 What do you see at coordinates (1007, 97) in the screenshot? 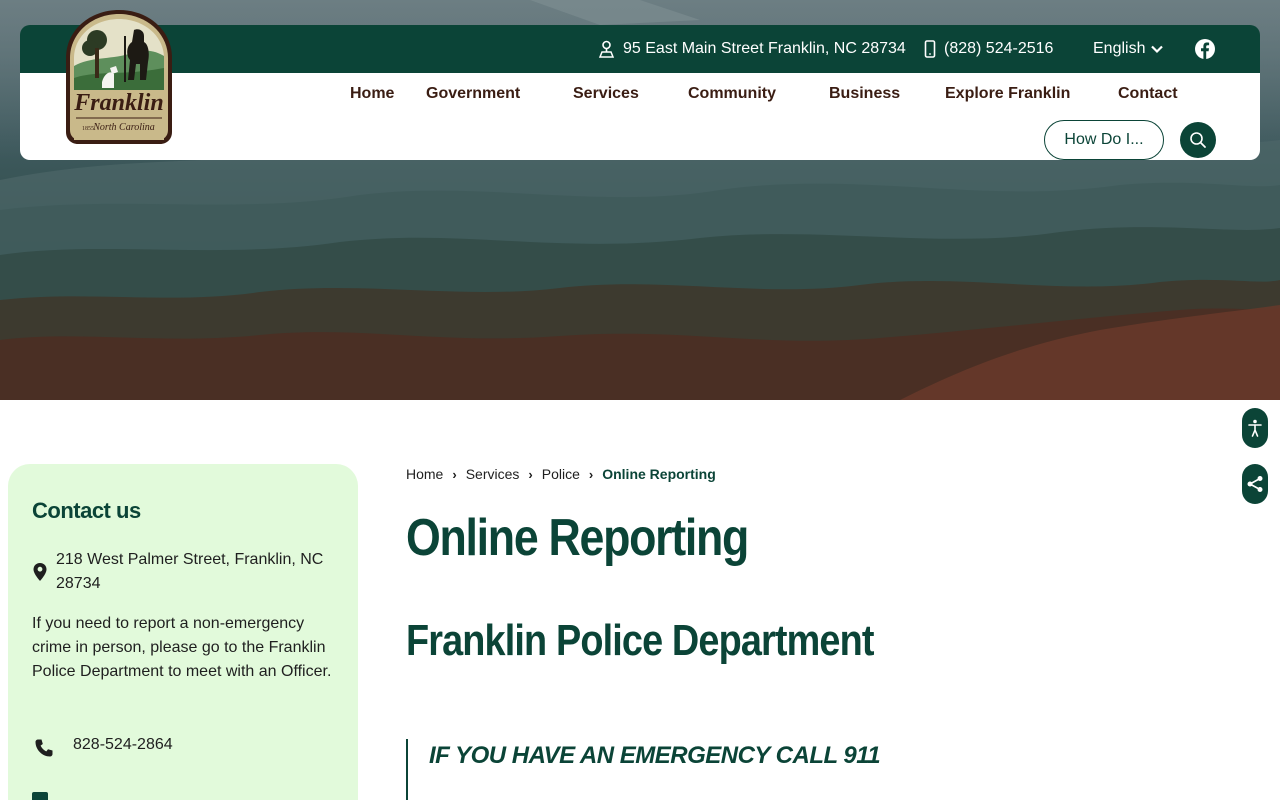
I see `nav-explore-franklin: Explore Franklin` at bounding box center [1007, 97].